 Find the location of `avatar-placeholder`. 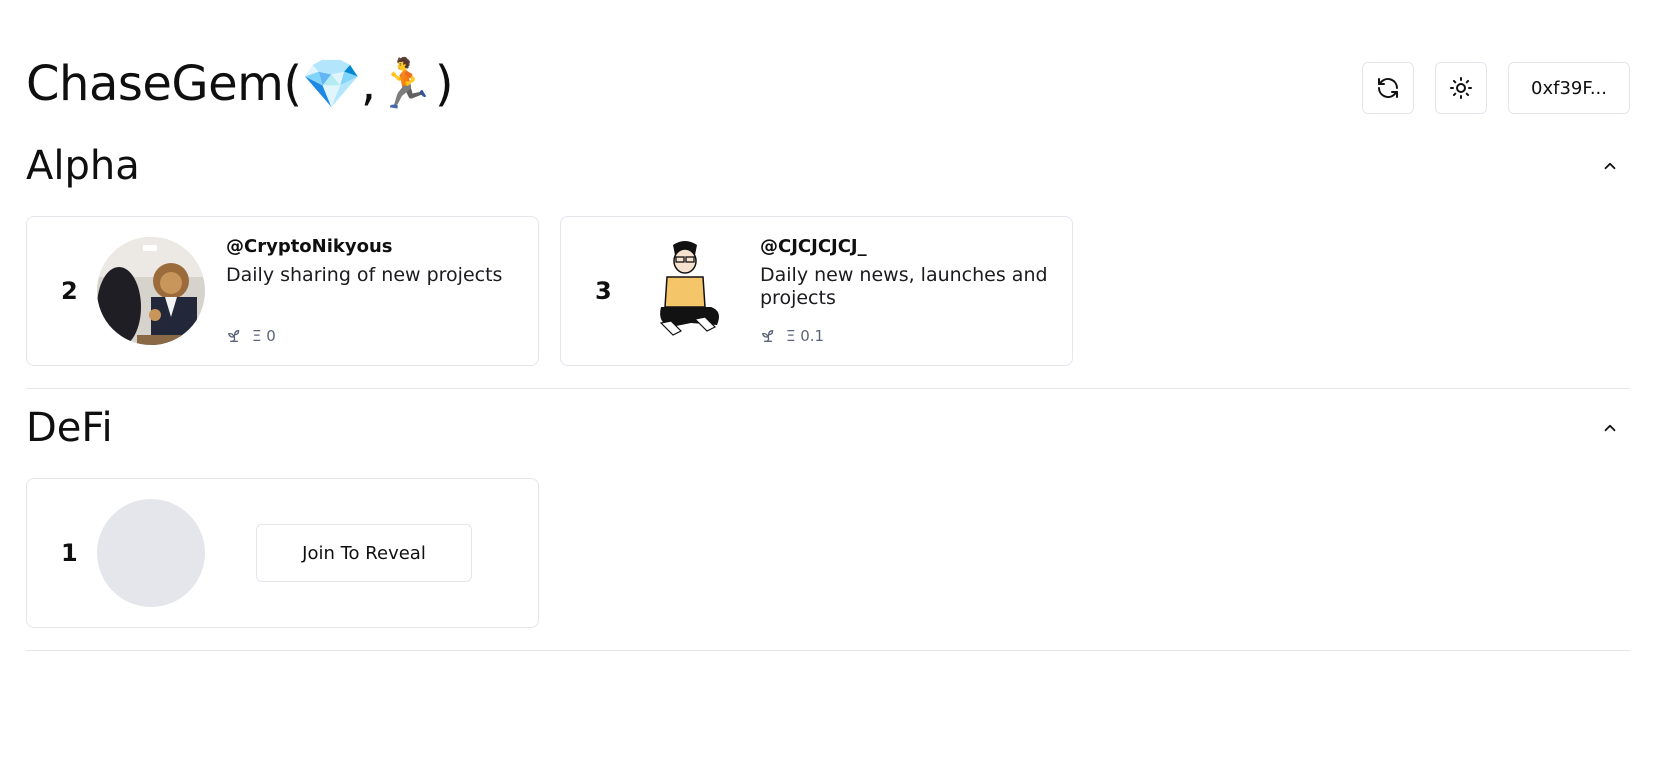

avatar-placeholder is located at coordinates (151, 553).